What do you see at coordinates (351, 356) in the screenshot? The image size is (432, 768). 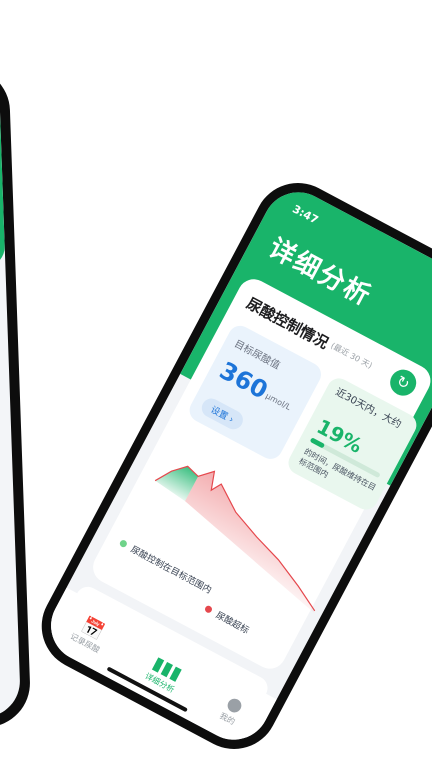 I see `card-subtitle: (最近 30 天)` at bounding box center [351, 356].